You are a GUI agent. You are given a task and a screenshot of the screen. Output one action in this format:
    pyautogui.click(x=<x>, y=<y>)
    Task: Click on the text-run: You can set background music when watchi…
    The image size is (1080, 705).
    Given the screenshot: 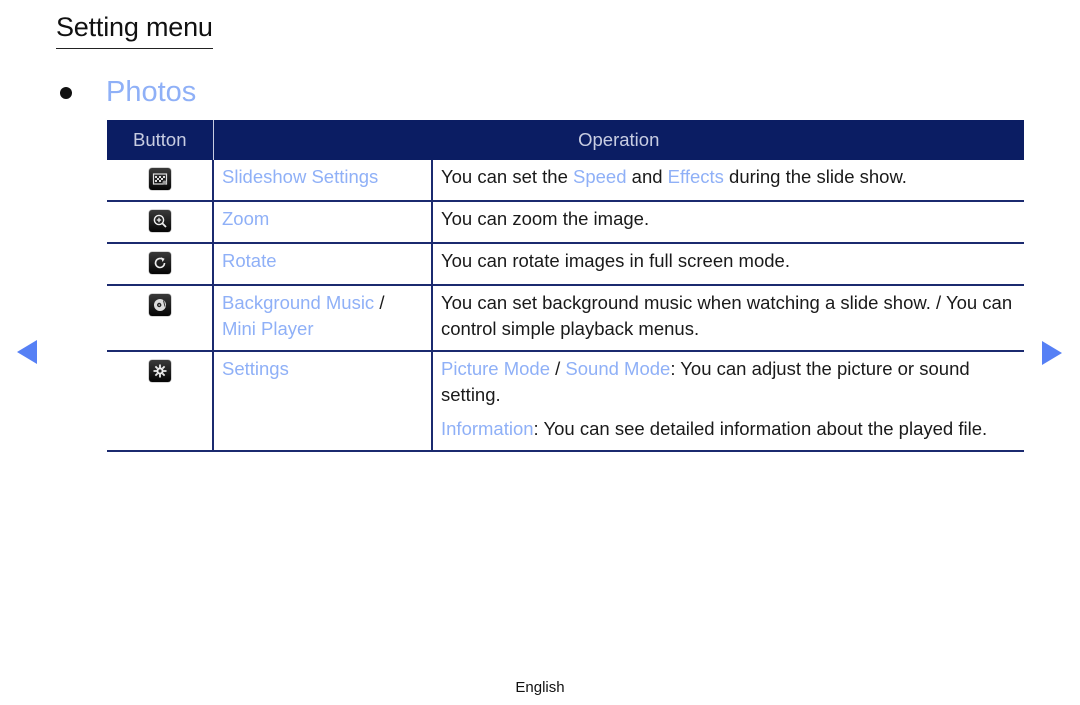 What is the action you would take?
    pyautogui.click(x=727, y=315)
    